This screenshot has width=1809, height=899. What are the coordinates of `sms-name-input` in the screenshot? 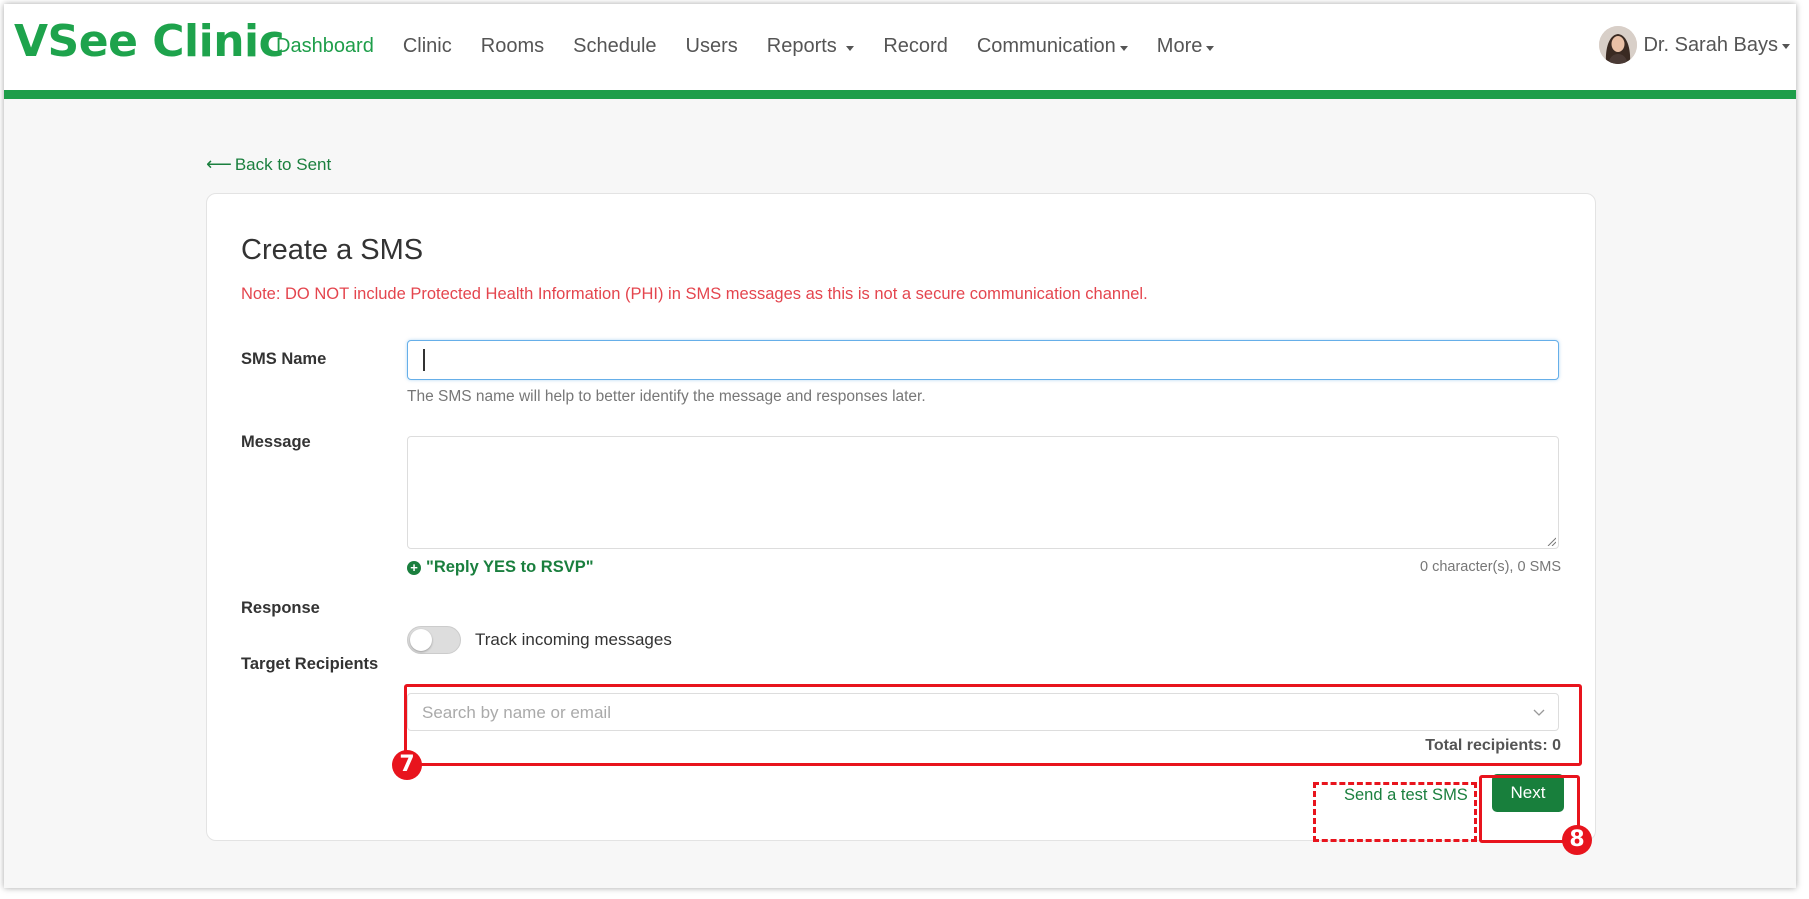 It's located at (983, 360).